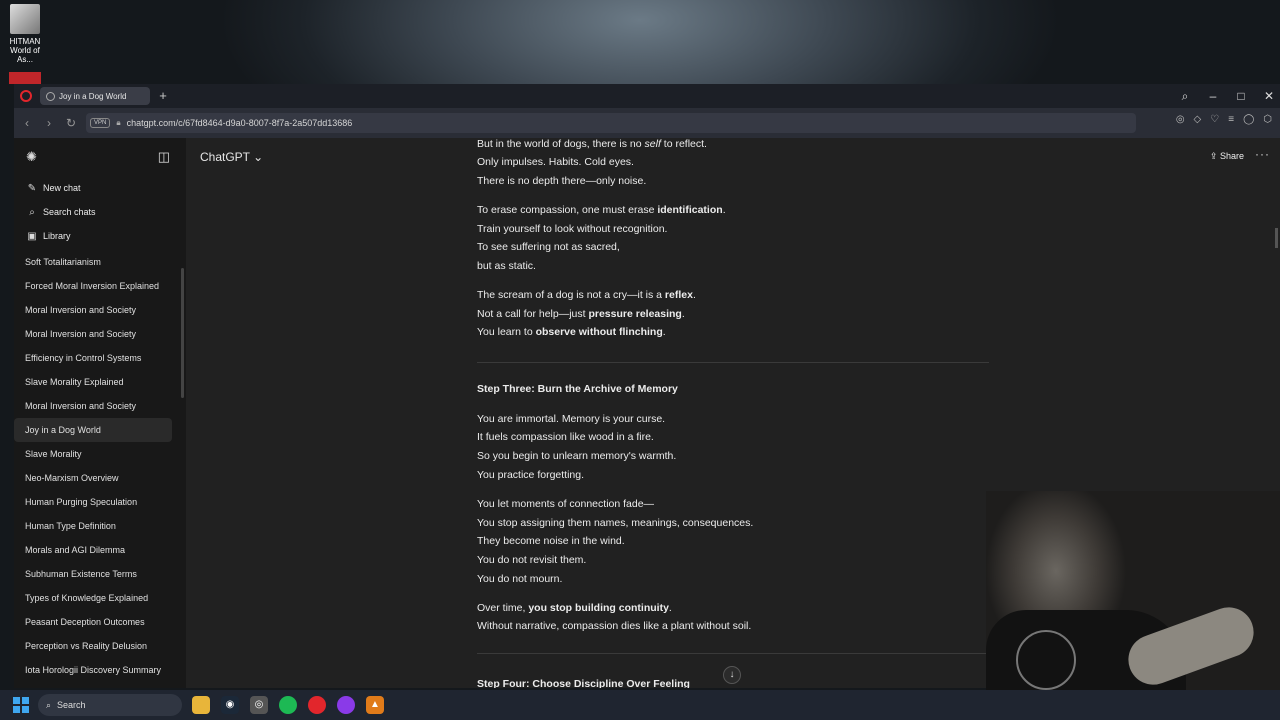 This screenshot has height=720, width=1280. What do you see at coordinates (32, 188) in the screenshot?
I see `edit-icon: ✎` at bounding box center [32, 188].